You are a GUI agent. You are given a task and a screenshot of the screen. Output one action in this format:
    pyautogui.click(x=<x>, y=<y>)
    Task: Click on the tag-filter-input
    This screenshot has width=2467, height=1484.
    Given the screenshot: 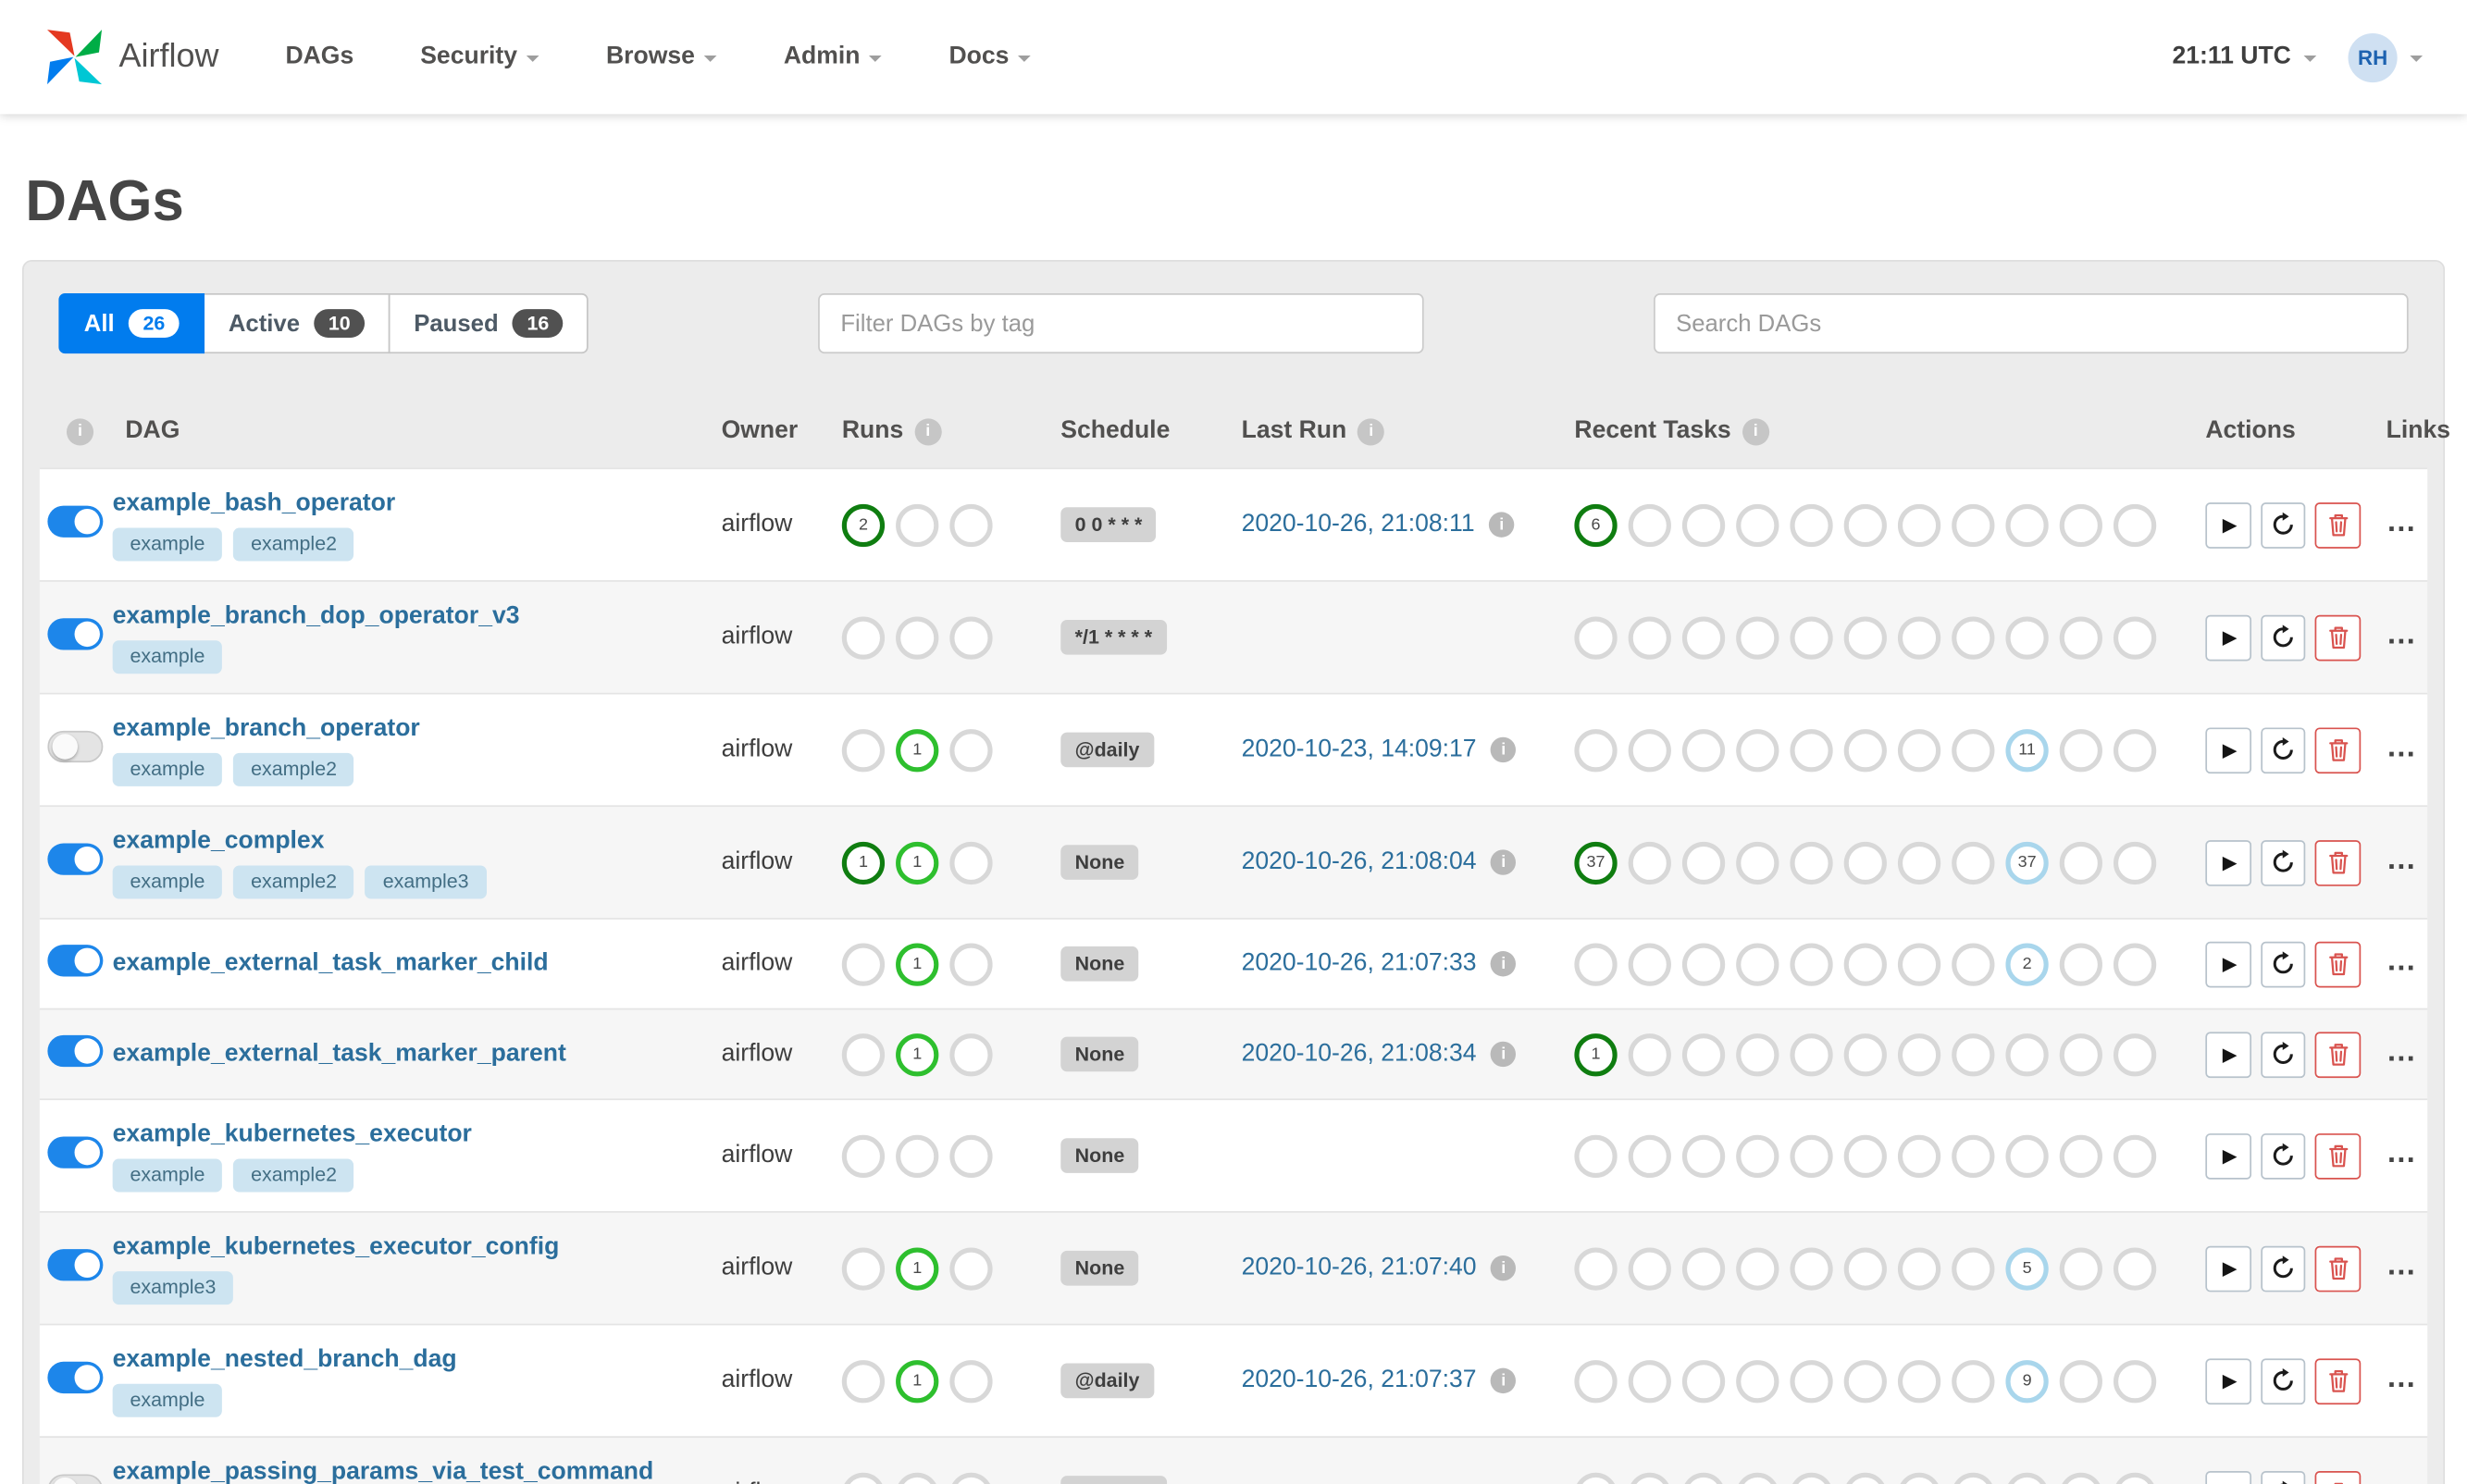 What is the action you would take?
    pyautogui.click(x=1121, y=323)
    